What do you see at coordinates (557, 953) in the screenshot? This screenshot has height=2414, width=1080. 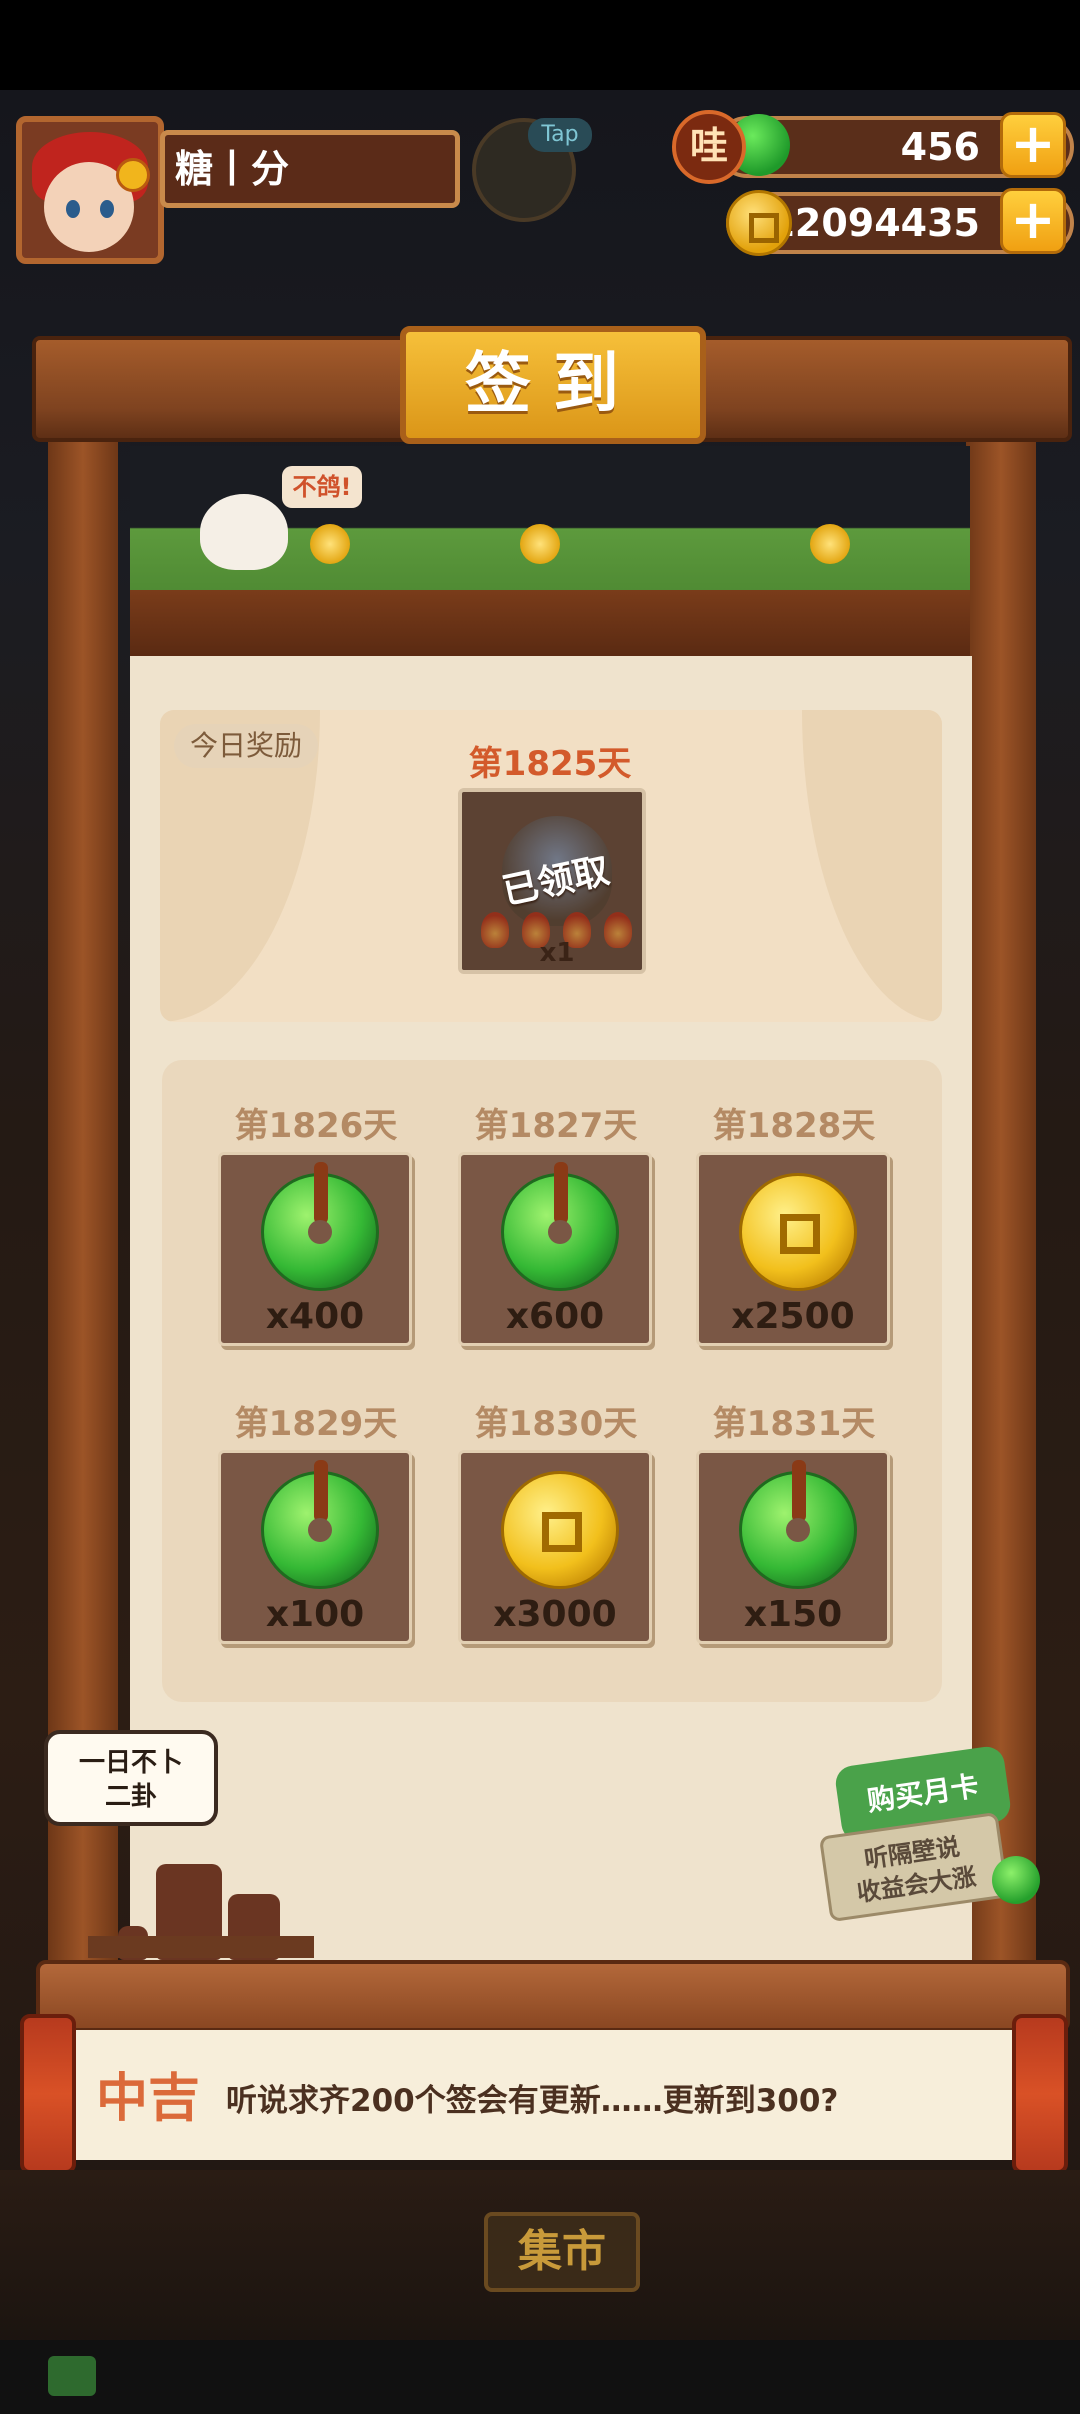 I see `today-reward-quantity: x1` at bounding box center [557, 953].